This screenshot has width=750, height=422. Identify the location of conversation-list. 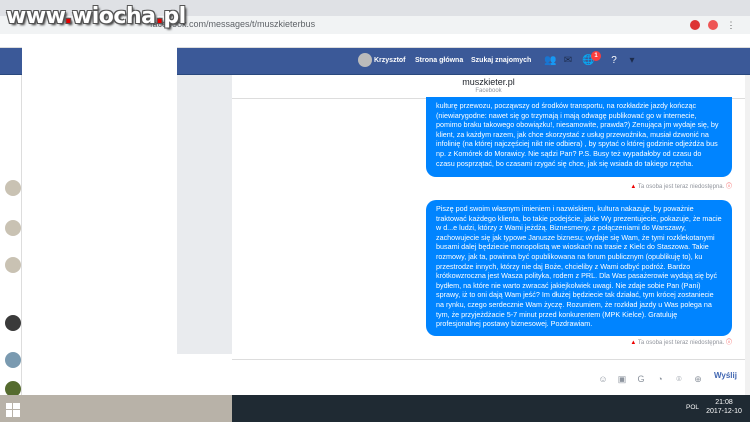
(11, 236).